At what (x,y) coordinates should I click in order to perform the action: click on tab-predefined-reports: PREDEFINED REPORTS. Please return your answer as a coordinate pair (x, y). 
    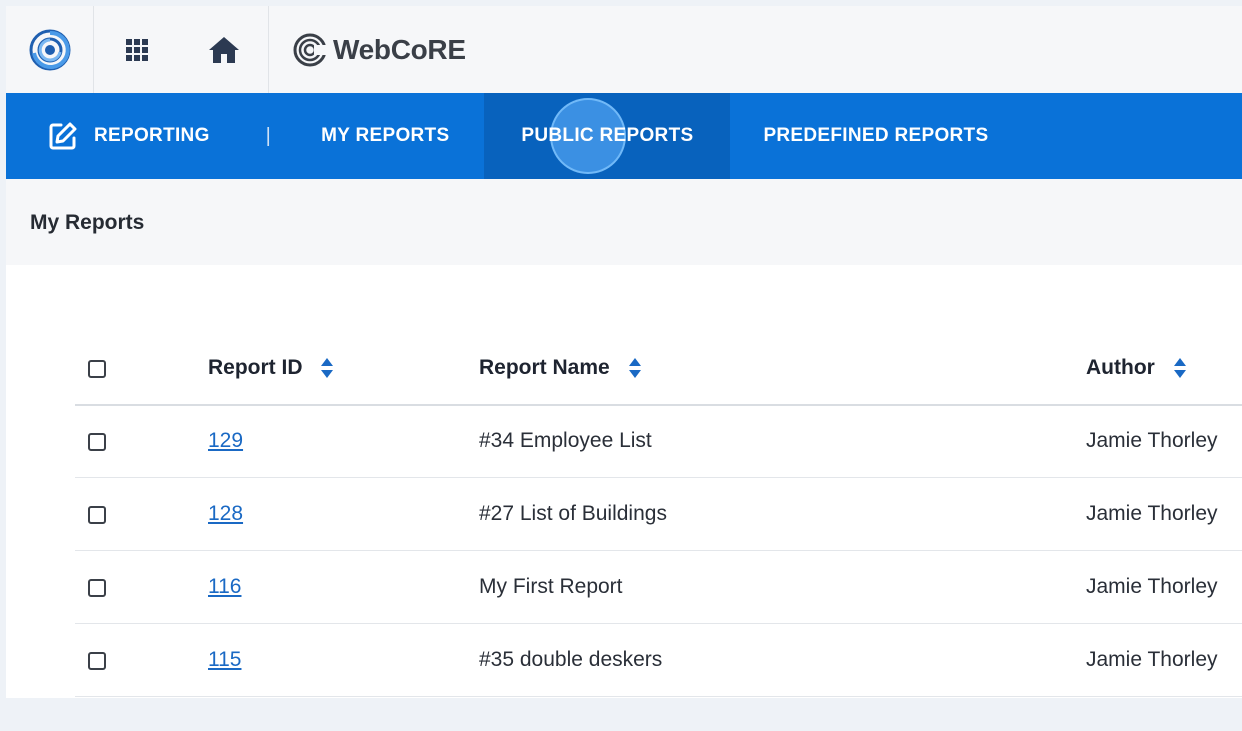
    Looking at the image, I should click on (859, 136).